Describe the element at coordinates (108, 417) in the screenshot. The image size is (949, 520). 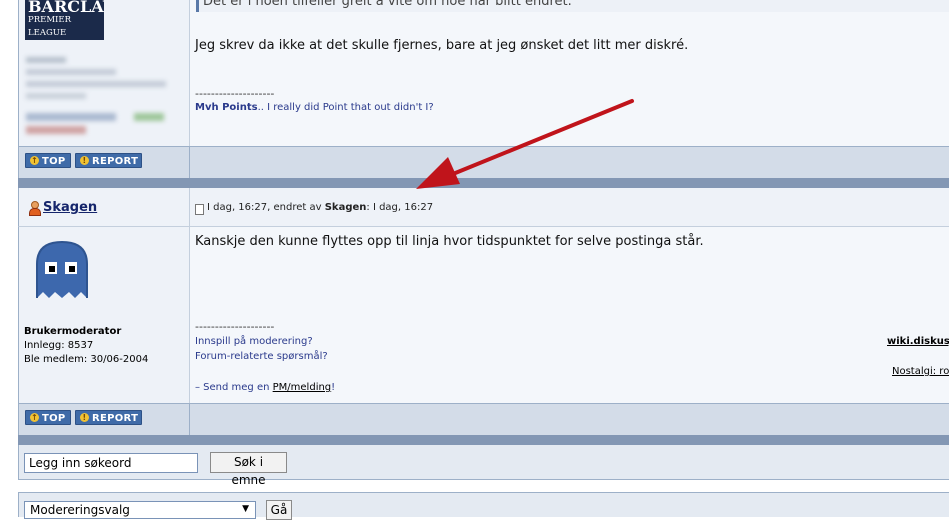
I see `post2-report-button: ! REPORT` at that location.